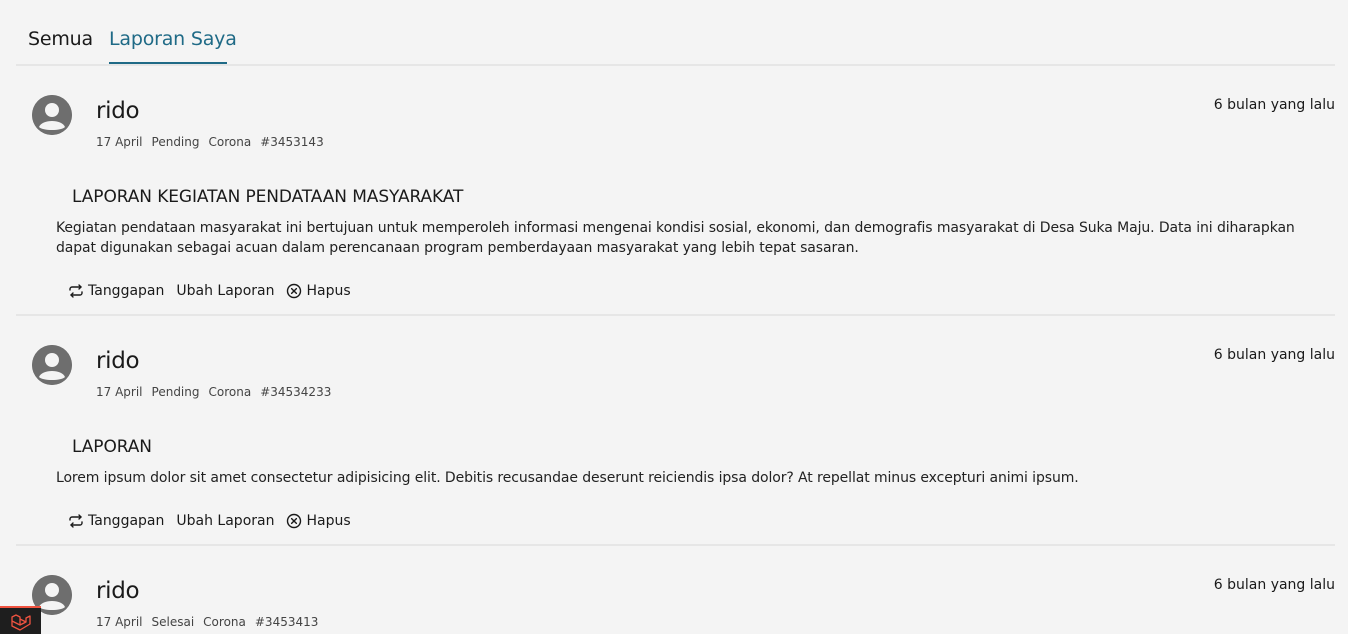 The image size is (1348, 634). Describe the element at coordinates (292, 142) in the screenshot. I see `report-code: #3453143` at that location.